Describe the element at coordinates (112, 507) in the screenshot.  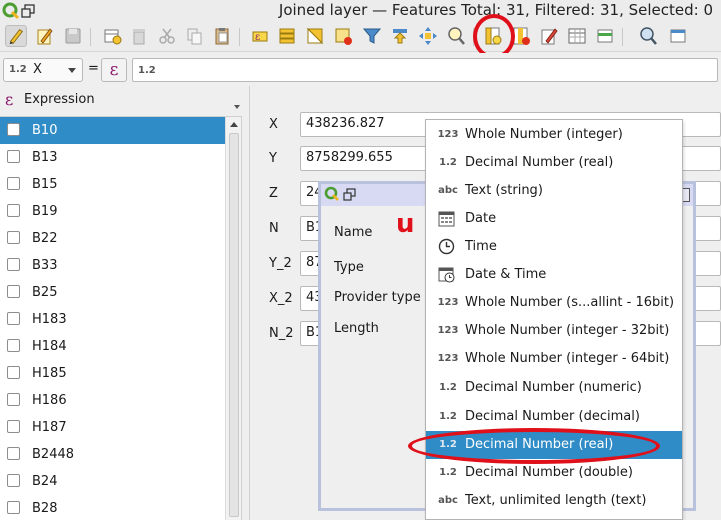
I see `list-item: B28` at that location.